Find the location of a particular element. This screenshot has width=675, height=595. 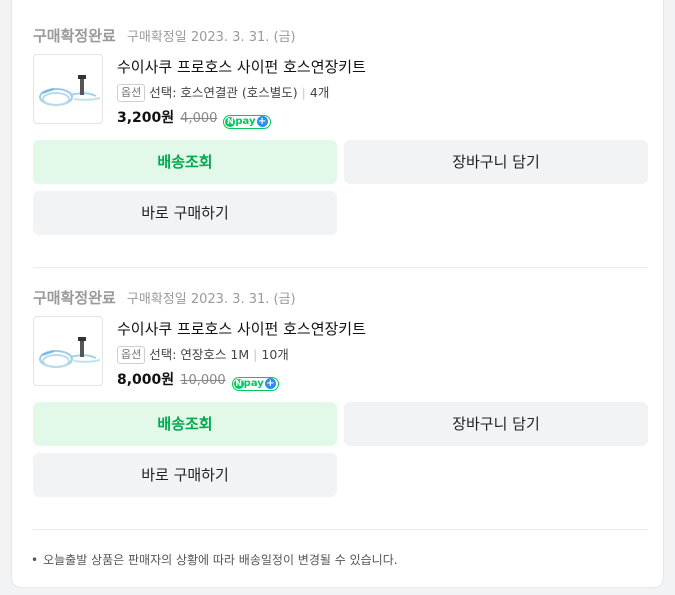

order-divider is located at coordinates (340, 267).